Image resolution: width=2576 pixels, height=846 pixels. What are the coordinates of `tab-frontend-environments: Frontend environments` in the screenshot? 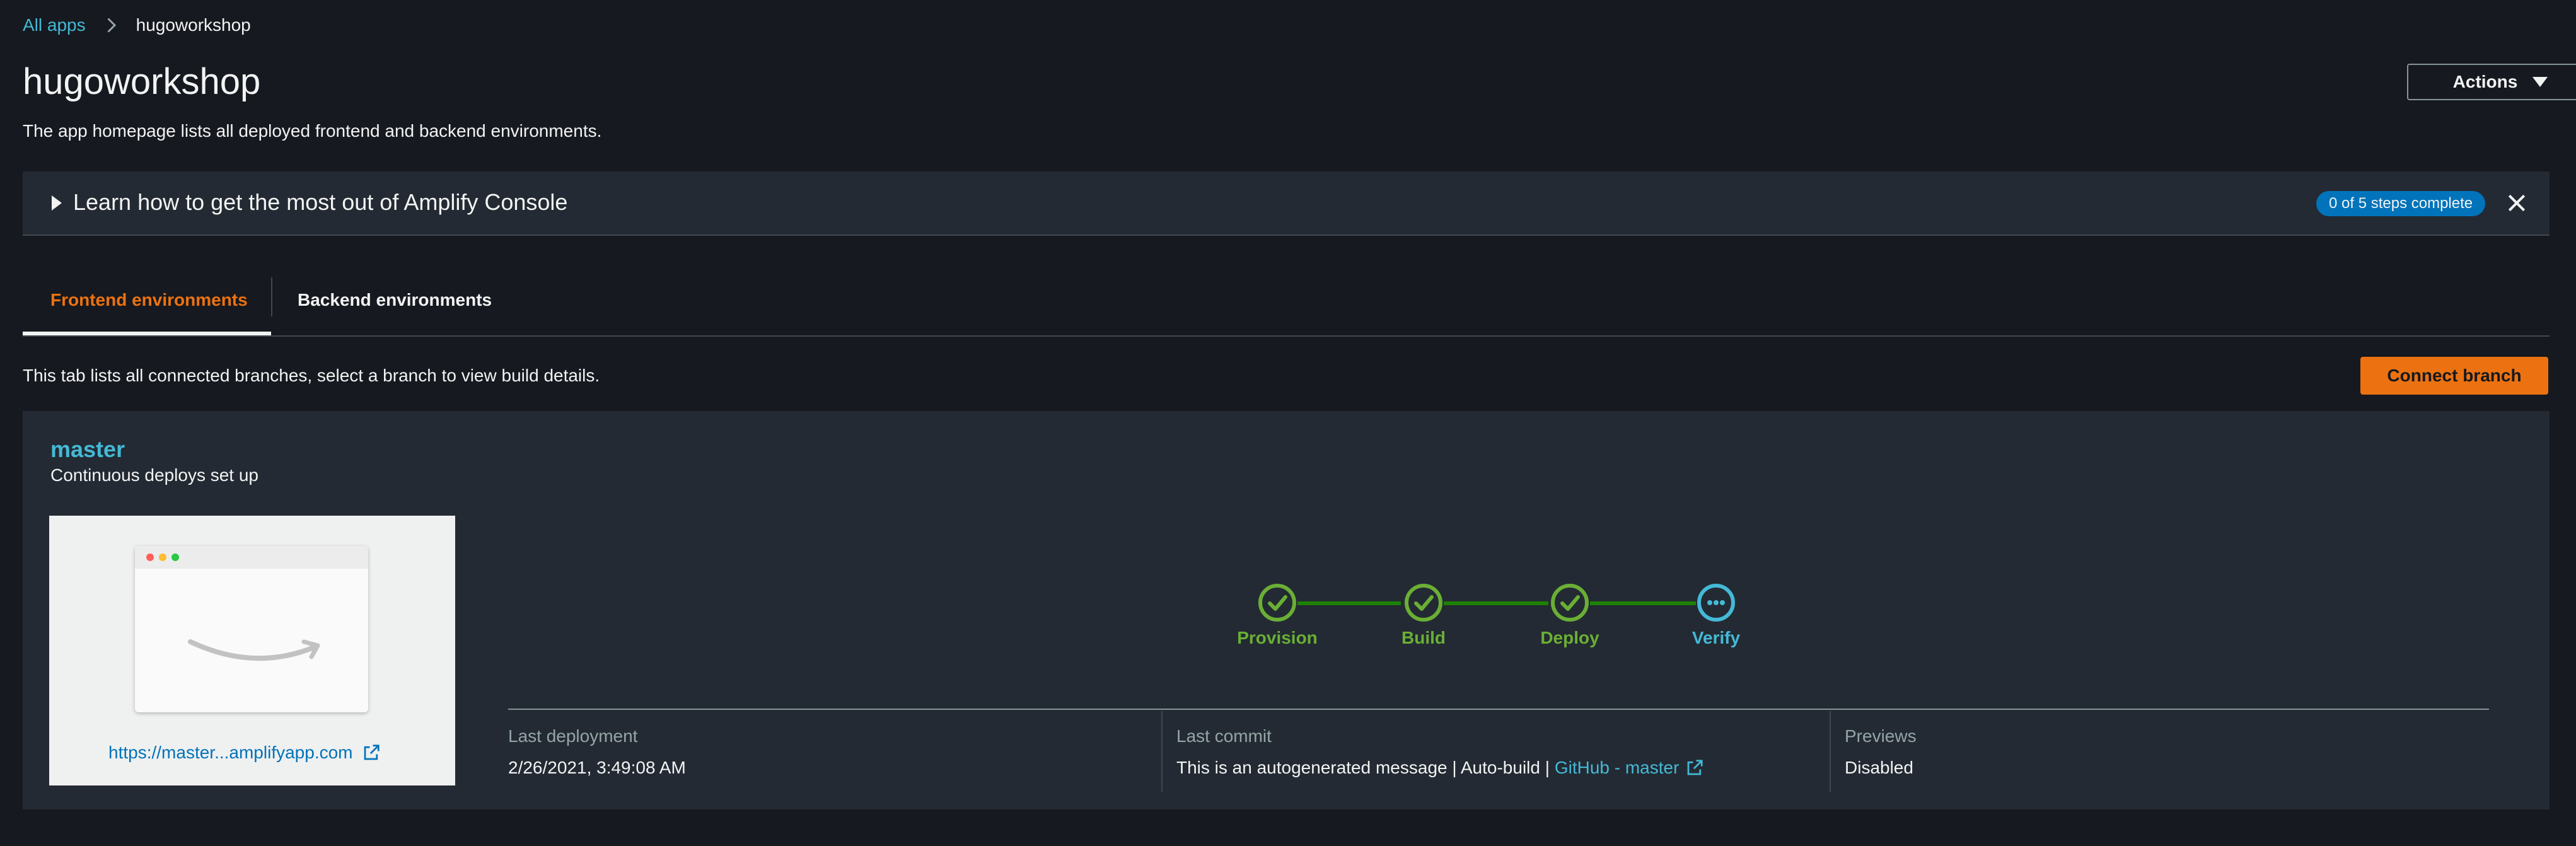 It's located at (149, 300).